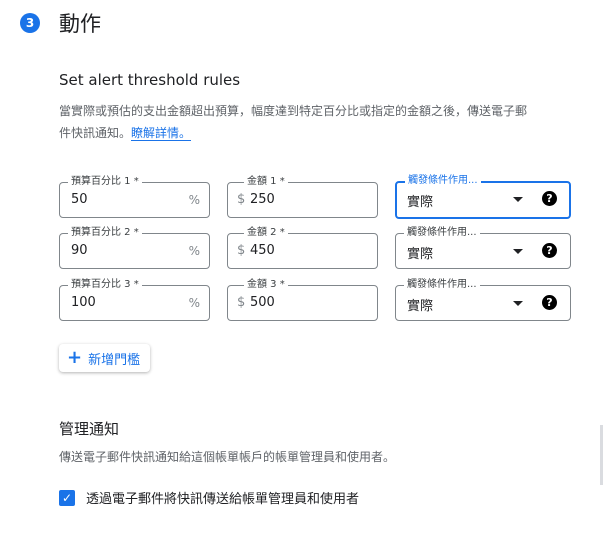  I want to click on plus-icon: +, so click(75, 357).